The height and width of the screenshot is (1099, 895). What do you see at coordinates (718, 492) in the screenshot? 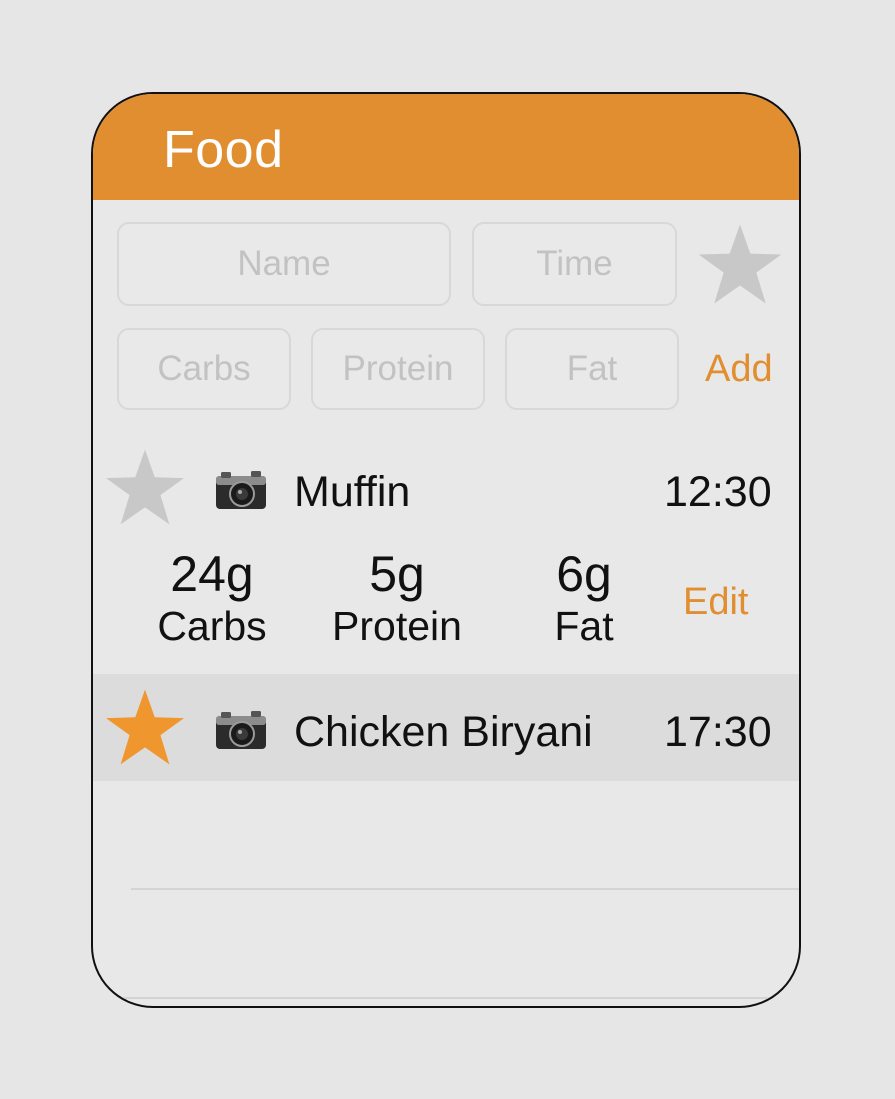
I see `food-time: 12:30` at bounding box center [718, 492].